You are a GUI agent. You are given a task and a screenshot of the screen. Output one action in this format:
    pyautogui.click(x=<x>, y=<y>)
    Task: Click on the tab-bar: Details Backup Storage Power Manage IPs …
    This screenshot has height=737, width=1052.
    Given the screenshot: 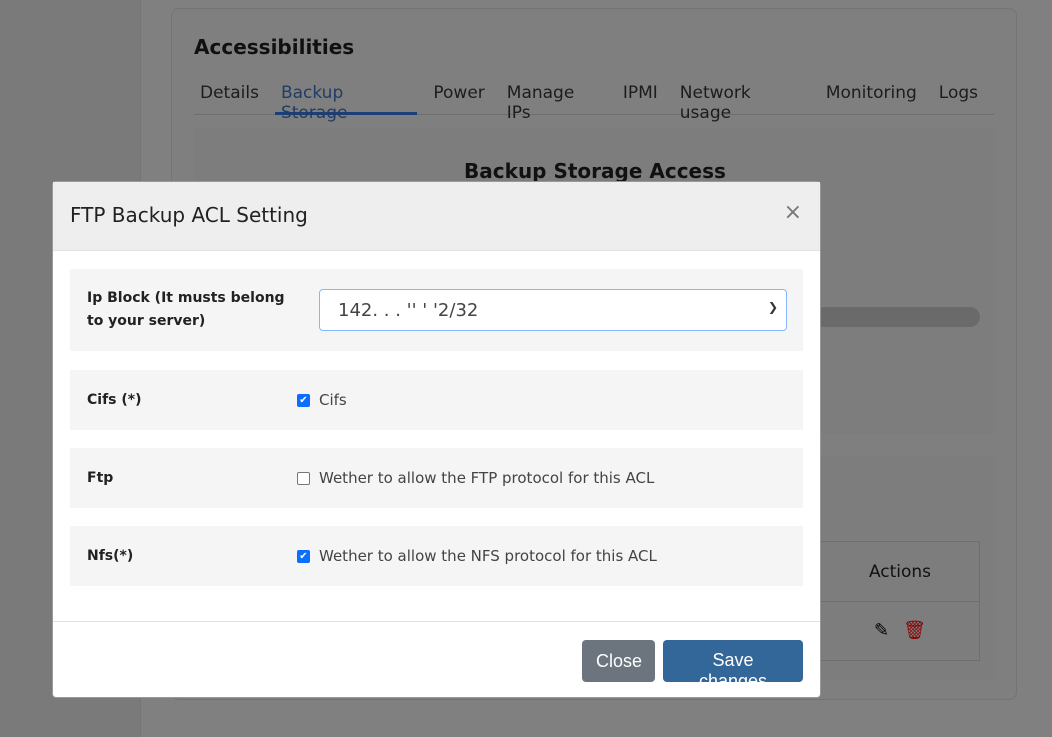 What is the action you would take?
    pyautogui.click(x=594, y=98)
    